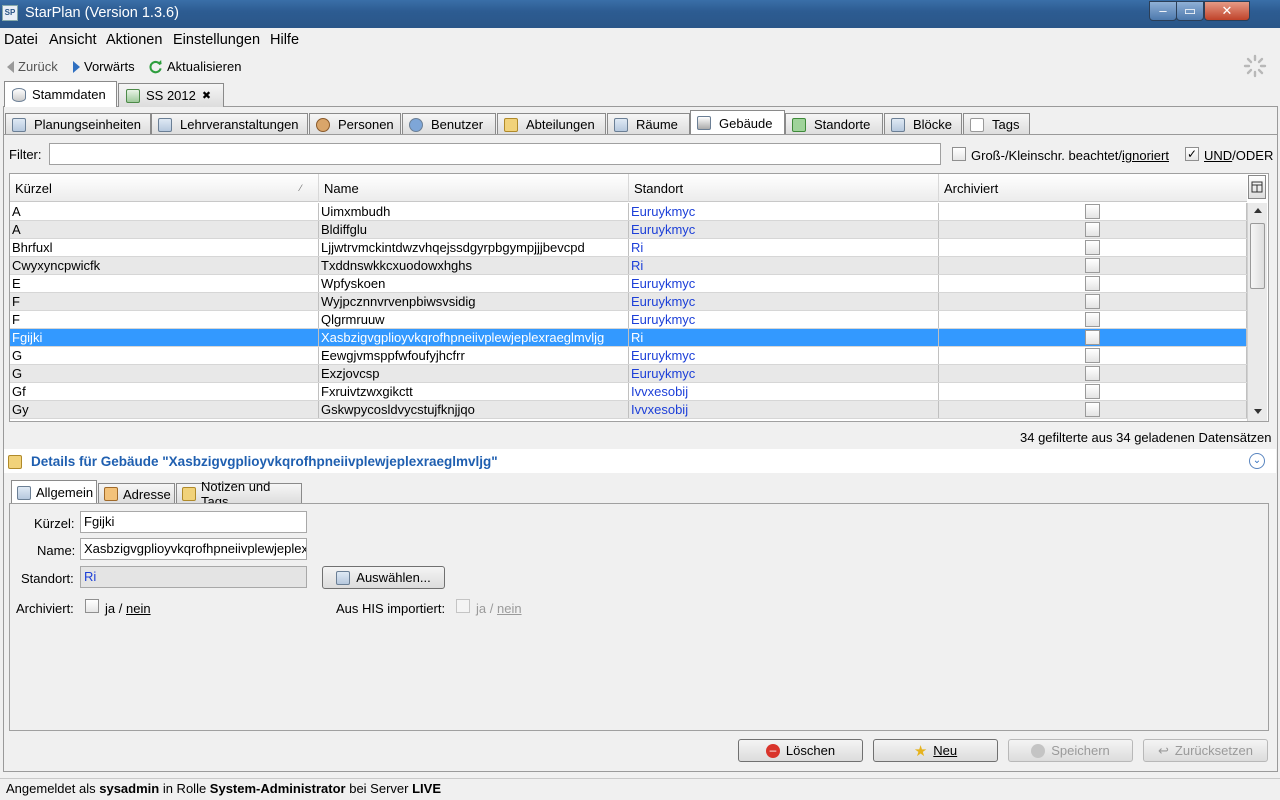 Image resolution: width=1280 pixels, height=800 pixels. I want to click on status-role: System-Administrator, so click(277, 788).